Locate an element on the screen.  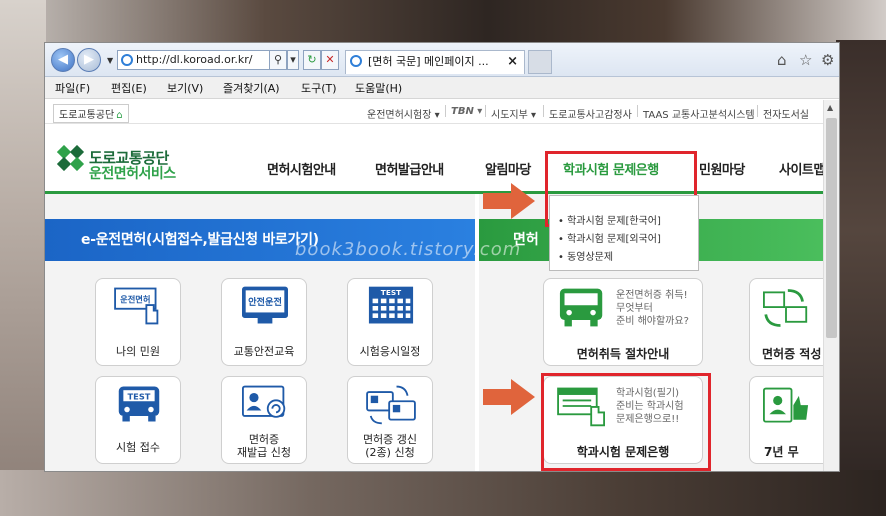
util-link-tbn: TBN ▾ is located at coordinates (466, 111).